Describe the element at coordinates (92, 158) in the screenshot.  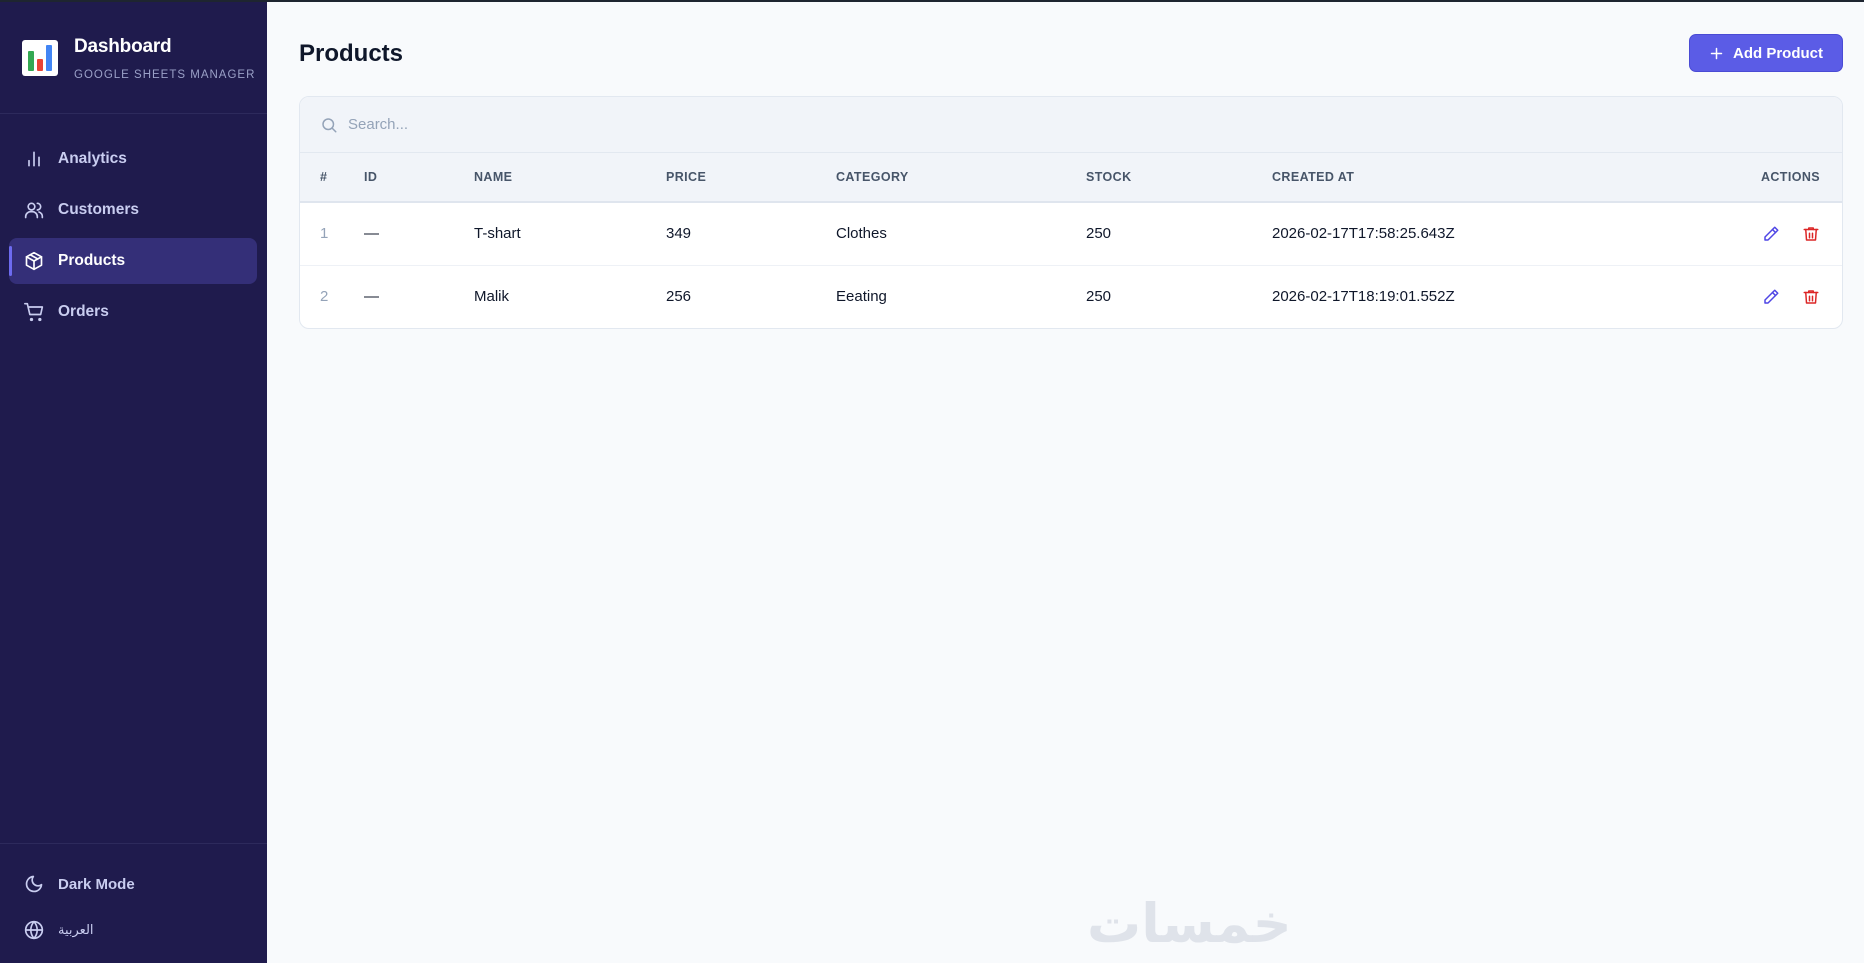
I see `sidebar-item-label: Analytics` at that location.